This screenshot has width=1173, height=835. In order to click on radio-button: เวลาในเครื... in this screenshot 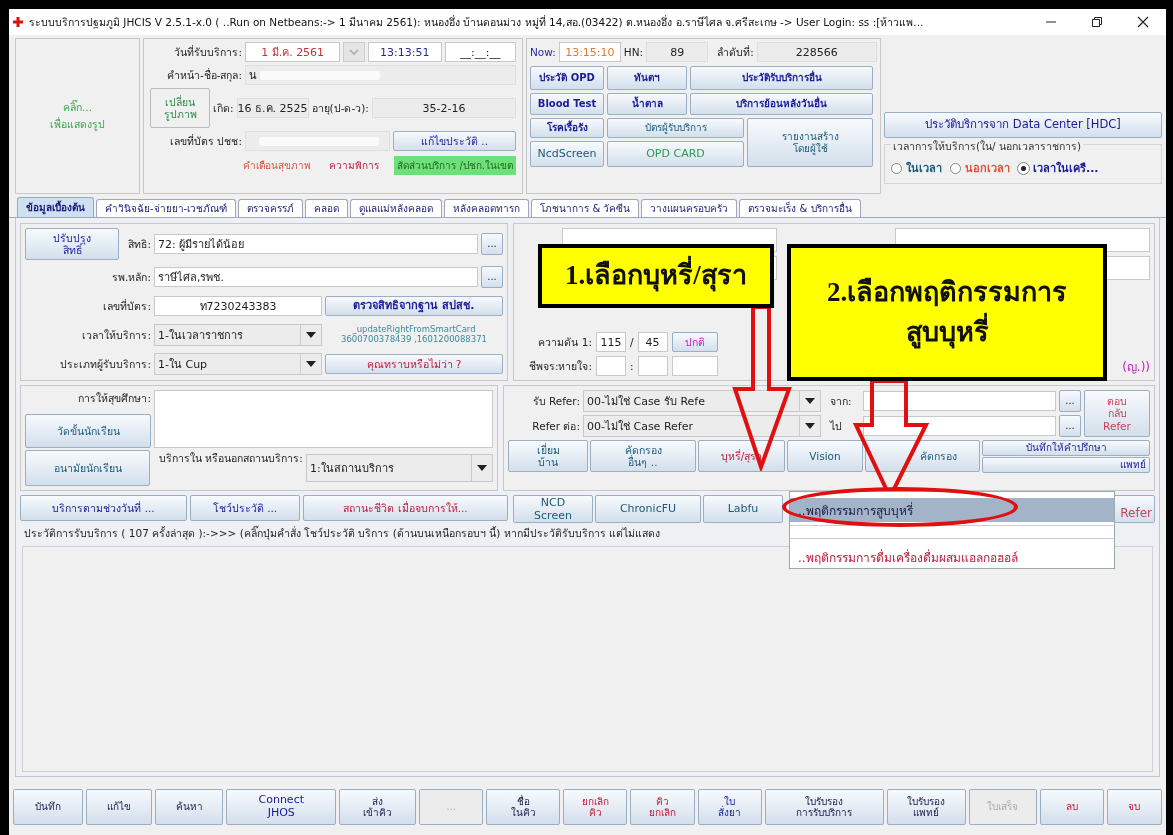, I will do `click(1058, 168)`.